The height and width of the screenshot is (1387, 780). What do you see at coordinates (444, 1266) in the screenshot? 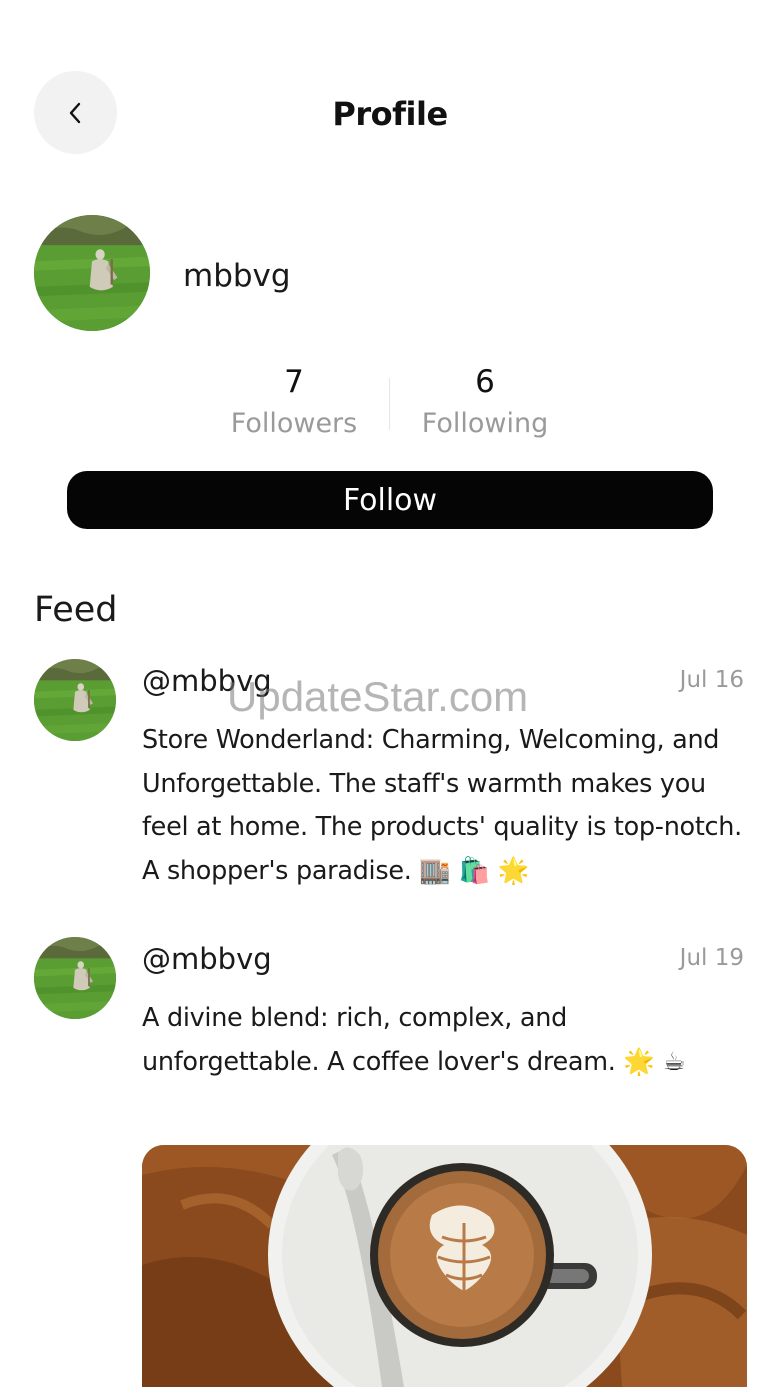
I see `post-image` at bounding box center [444, 1266].